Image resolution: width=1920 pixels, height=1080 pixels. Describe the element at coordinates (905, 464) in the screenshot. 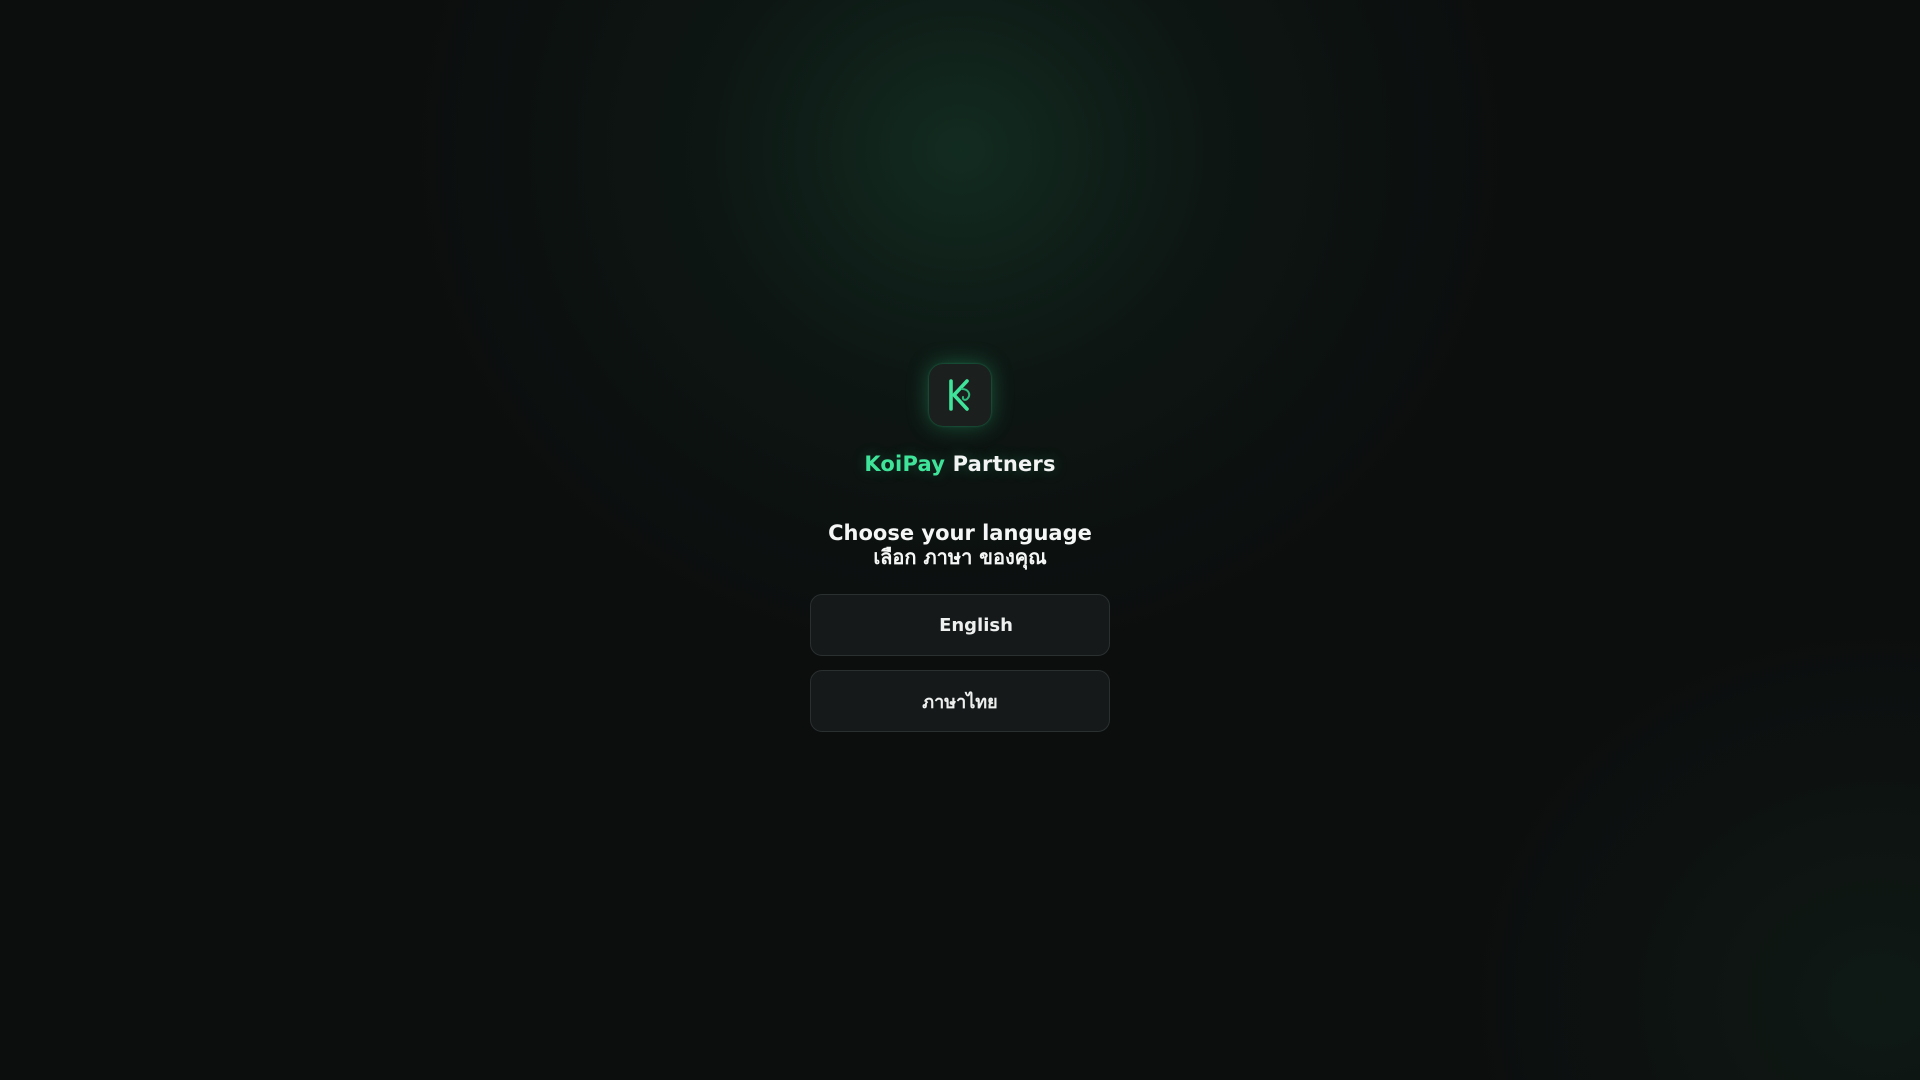

I see `brand-name-accent: KoiPay` at that location.